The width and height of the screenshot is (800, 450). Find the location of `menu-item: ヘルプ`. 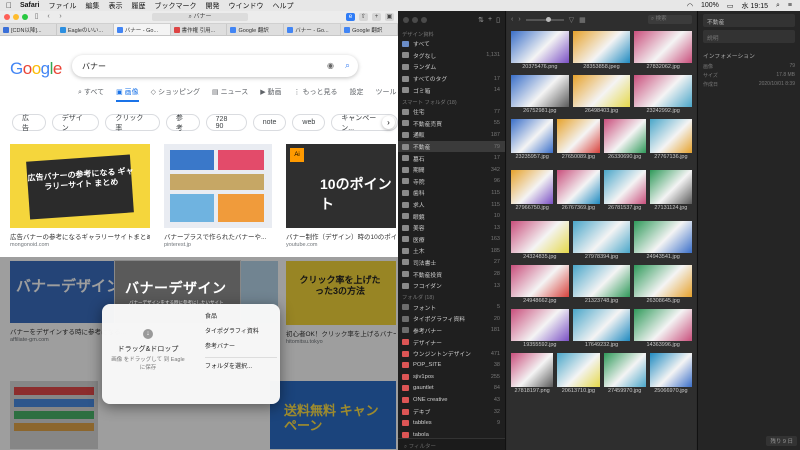

menu-item: ヘルプ is located at coordinates (282, 6).